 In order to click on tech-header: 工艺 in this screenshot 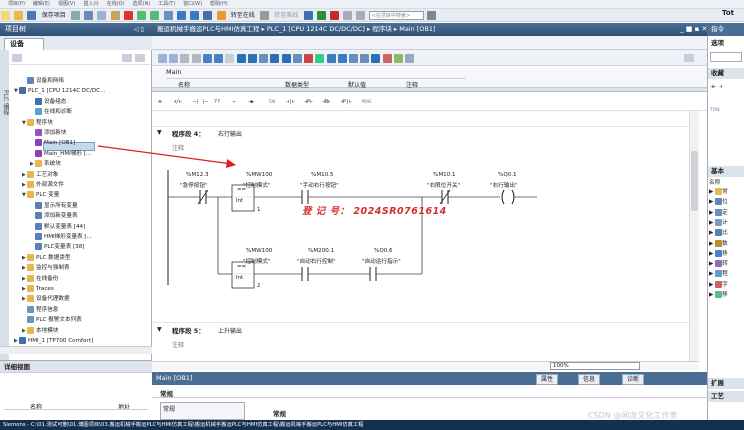, I will do `click(726, 396)`.